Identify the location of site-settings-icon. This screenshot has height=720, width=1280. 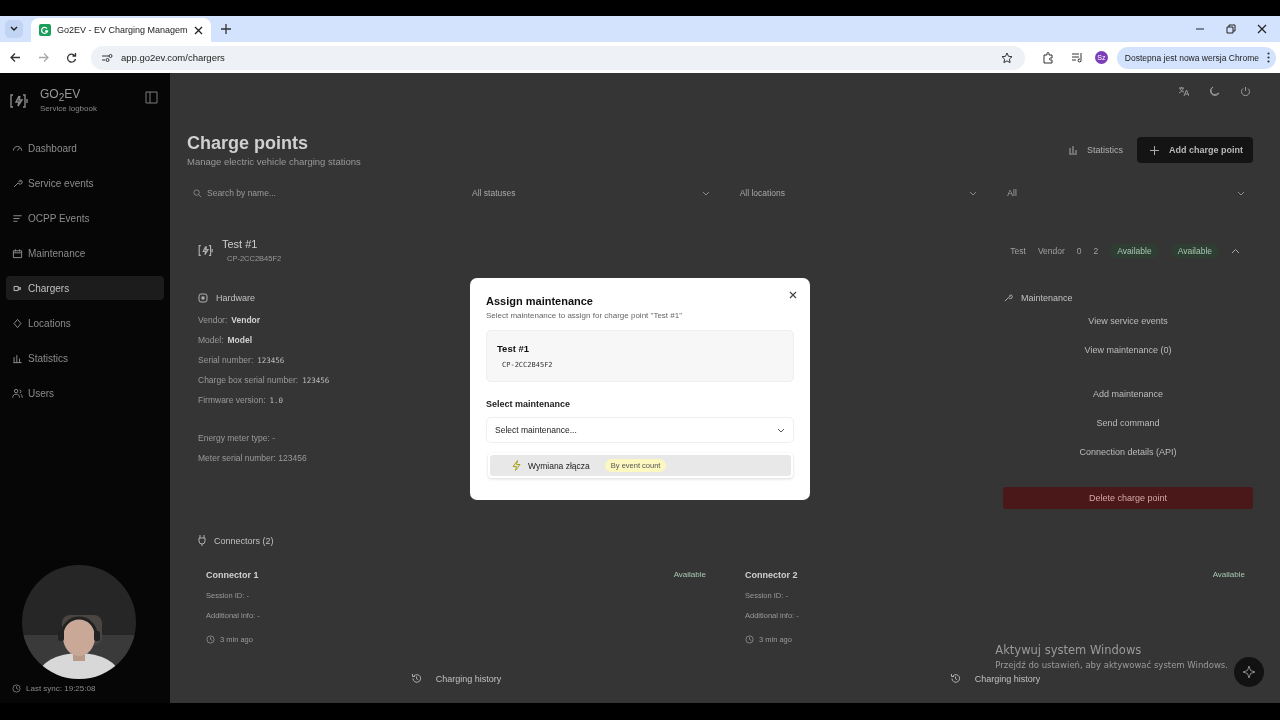
(107, 57).